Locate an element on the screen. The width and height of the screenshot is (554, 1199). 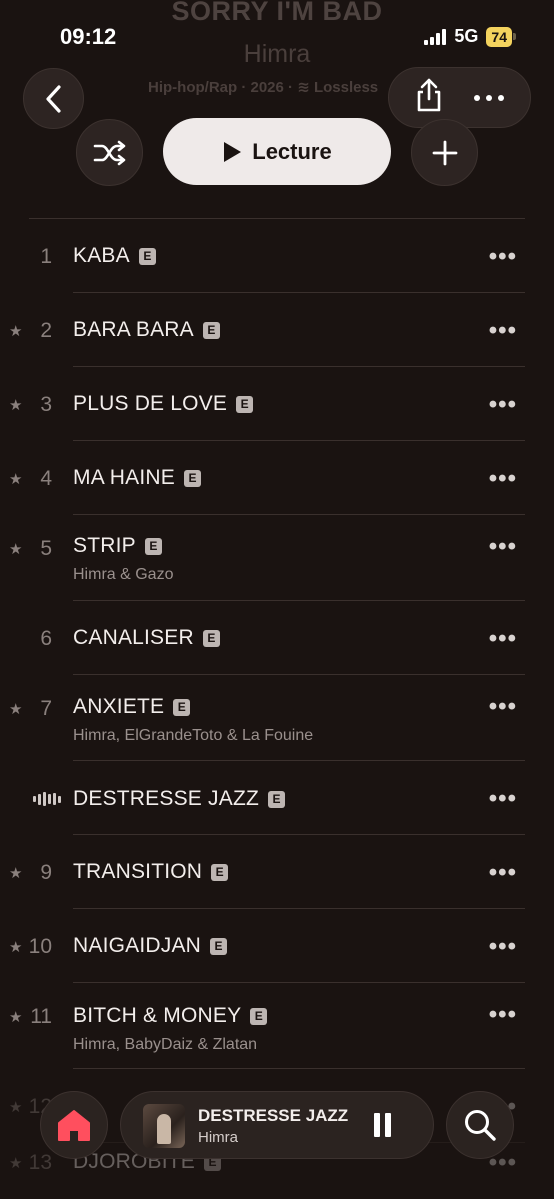
track-row: ★ 10 NAIGAIDJAN E ••• is located at coordinates (277, 946).